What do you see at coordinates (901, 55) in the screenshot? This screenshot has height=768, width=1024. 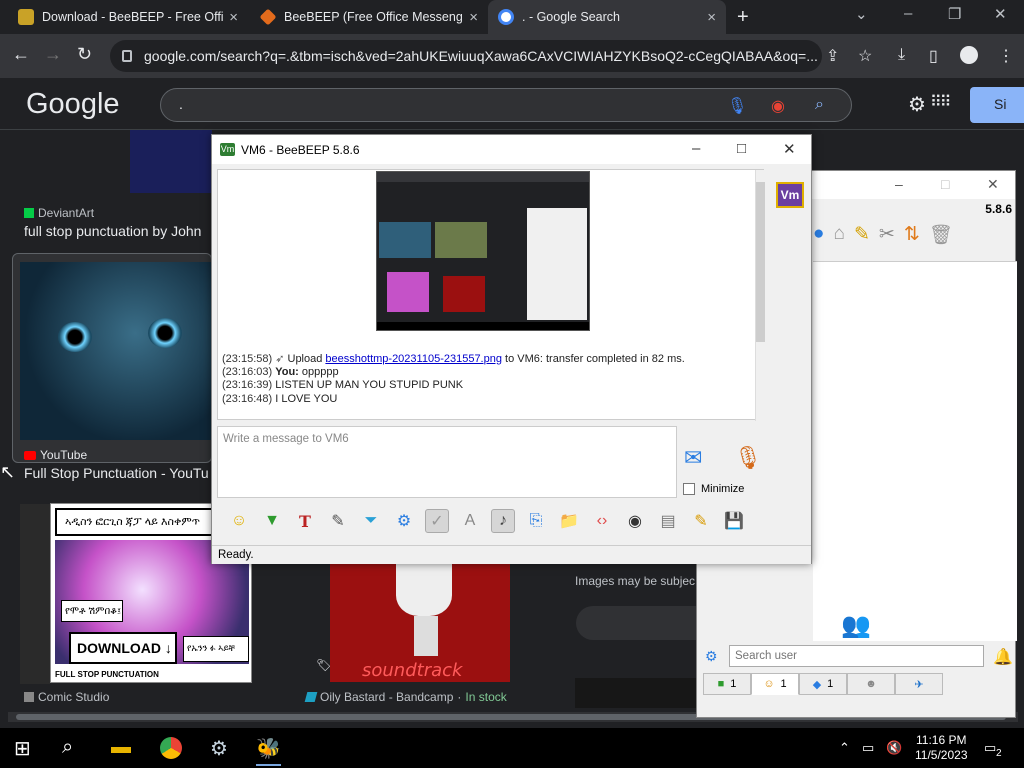 I see `download-icon: ⤓` at bounding box center [901, 55].